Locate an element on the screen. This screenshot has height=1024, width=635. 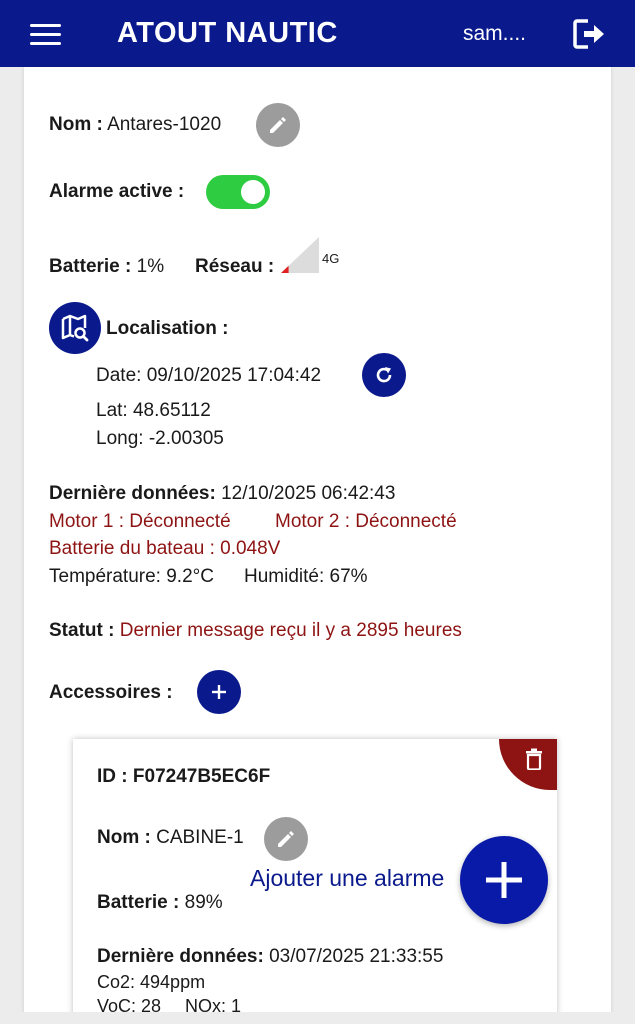
temperature: Température: 9.2°C is located at coordinates (131, 576).